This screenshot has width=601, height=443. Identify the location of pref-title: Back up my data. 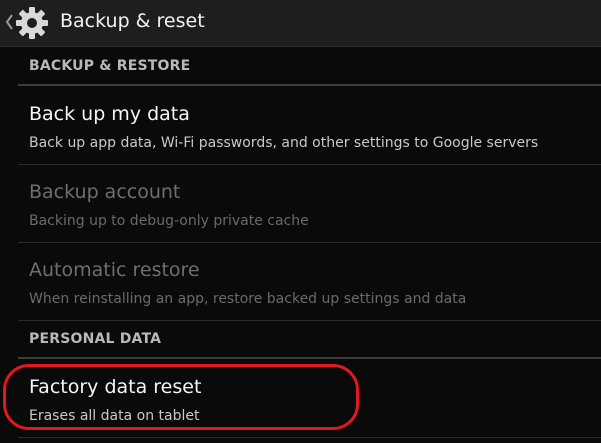
(109, 114).